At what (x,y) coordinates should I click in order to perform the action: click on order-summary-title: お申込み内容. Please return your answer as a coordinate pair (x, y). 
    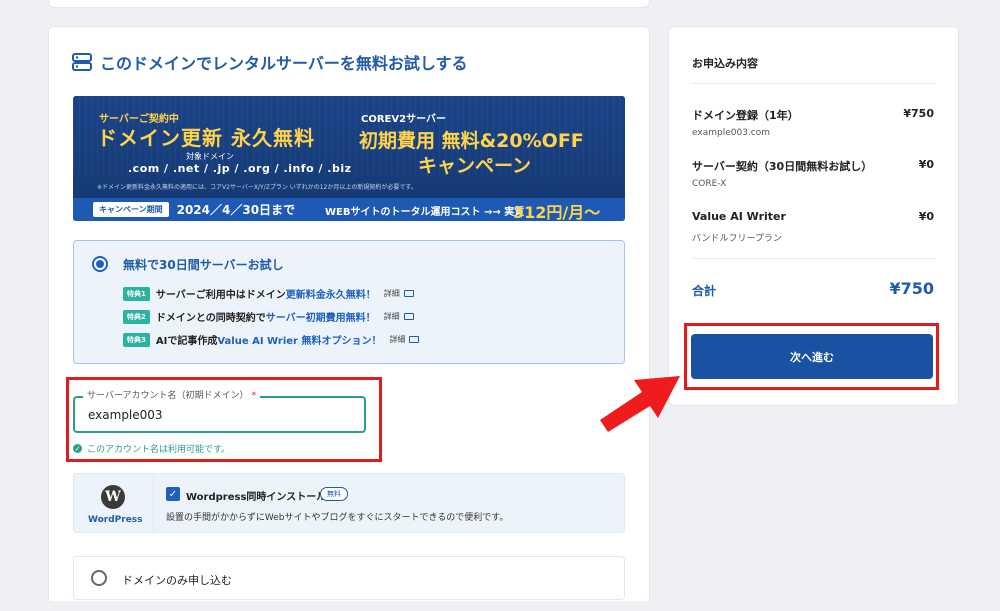
    Looking at the image, I should click on (725, 63).